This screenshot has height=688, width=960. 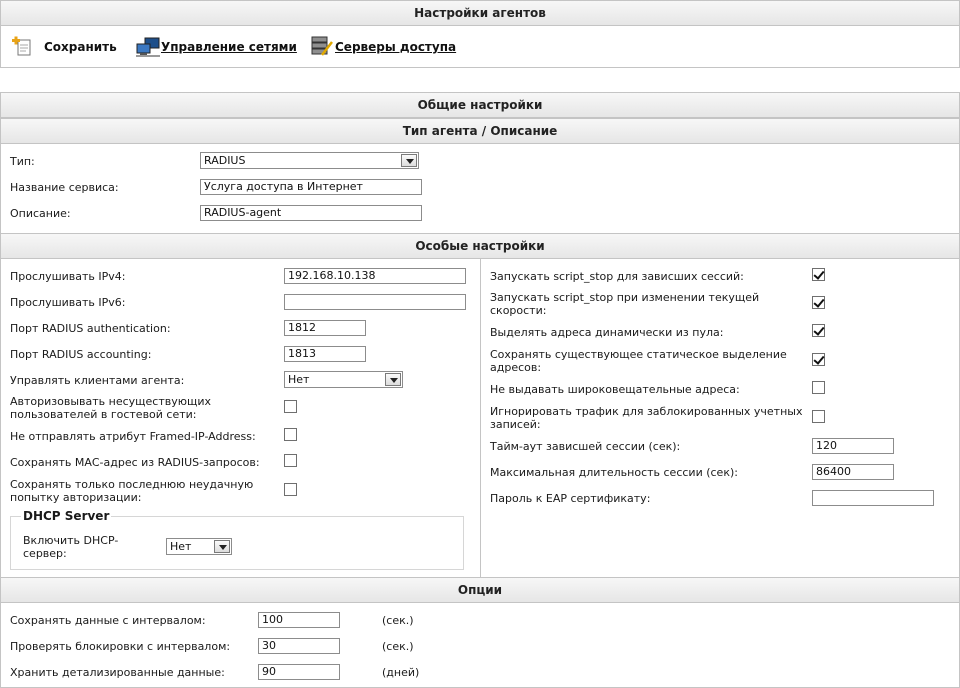 I want to click on manage-clients-select: Нет, so click(x=343, y=379).